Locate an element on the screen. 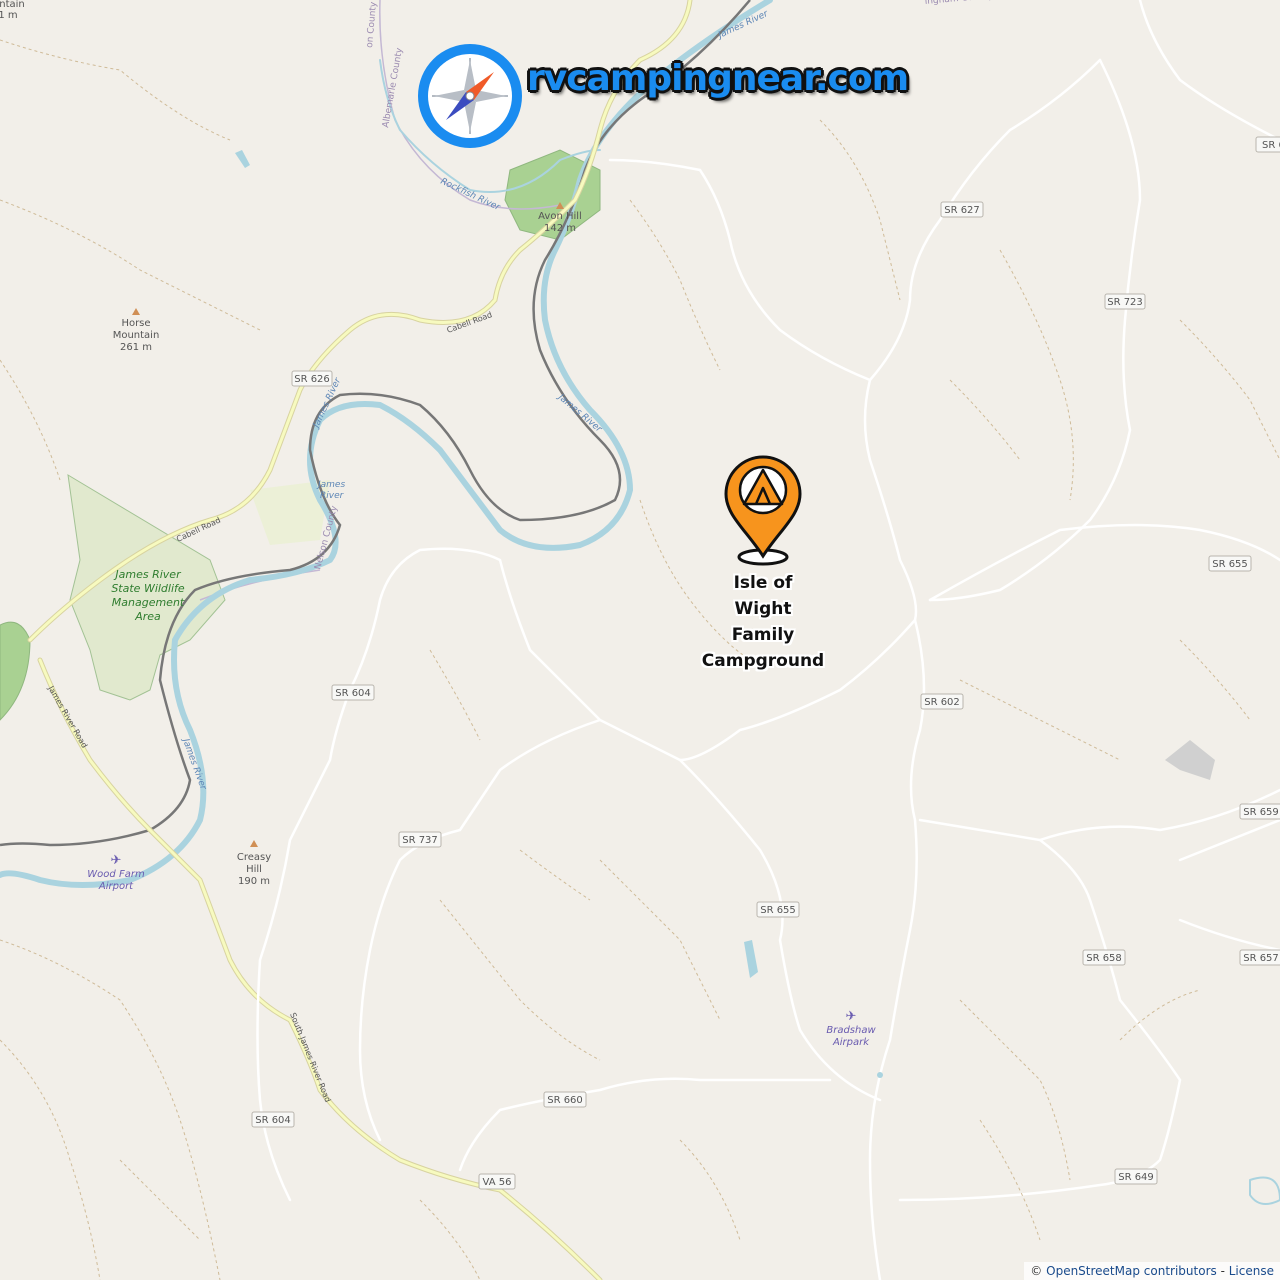 The image size is (1280, 1280). license-link: License is located at coordinates (1251, 1271).